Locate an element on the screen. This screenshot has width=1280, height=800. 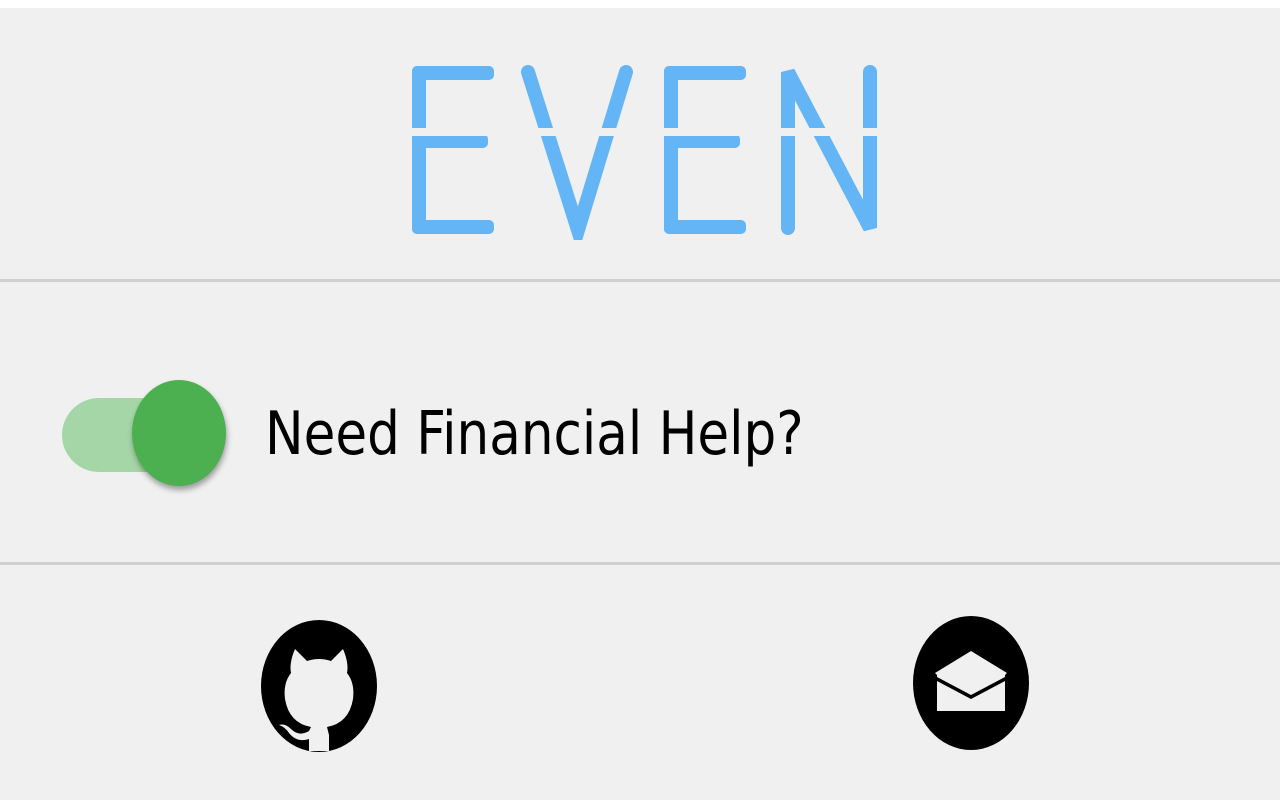
financial-help-toggle is located at coordinates (145, 436).